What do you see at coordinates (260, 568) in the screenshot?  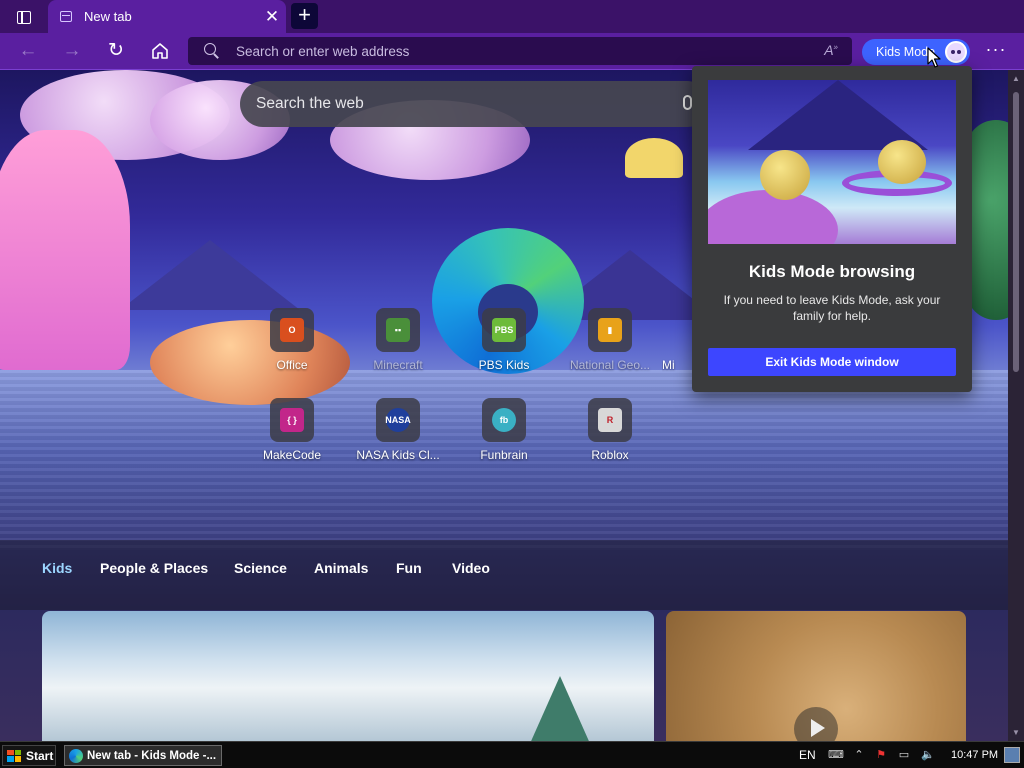 I see `tab-science: Science` at bounding box center [260, 568].